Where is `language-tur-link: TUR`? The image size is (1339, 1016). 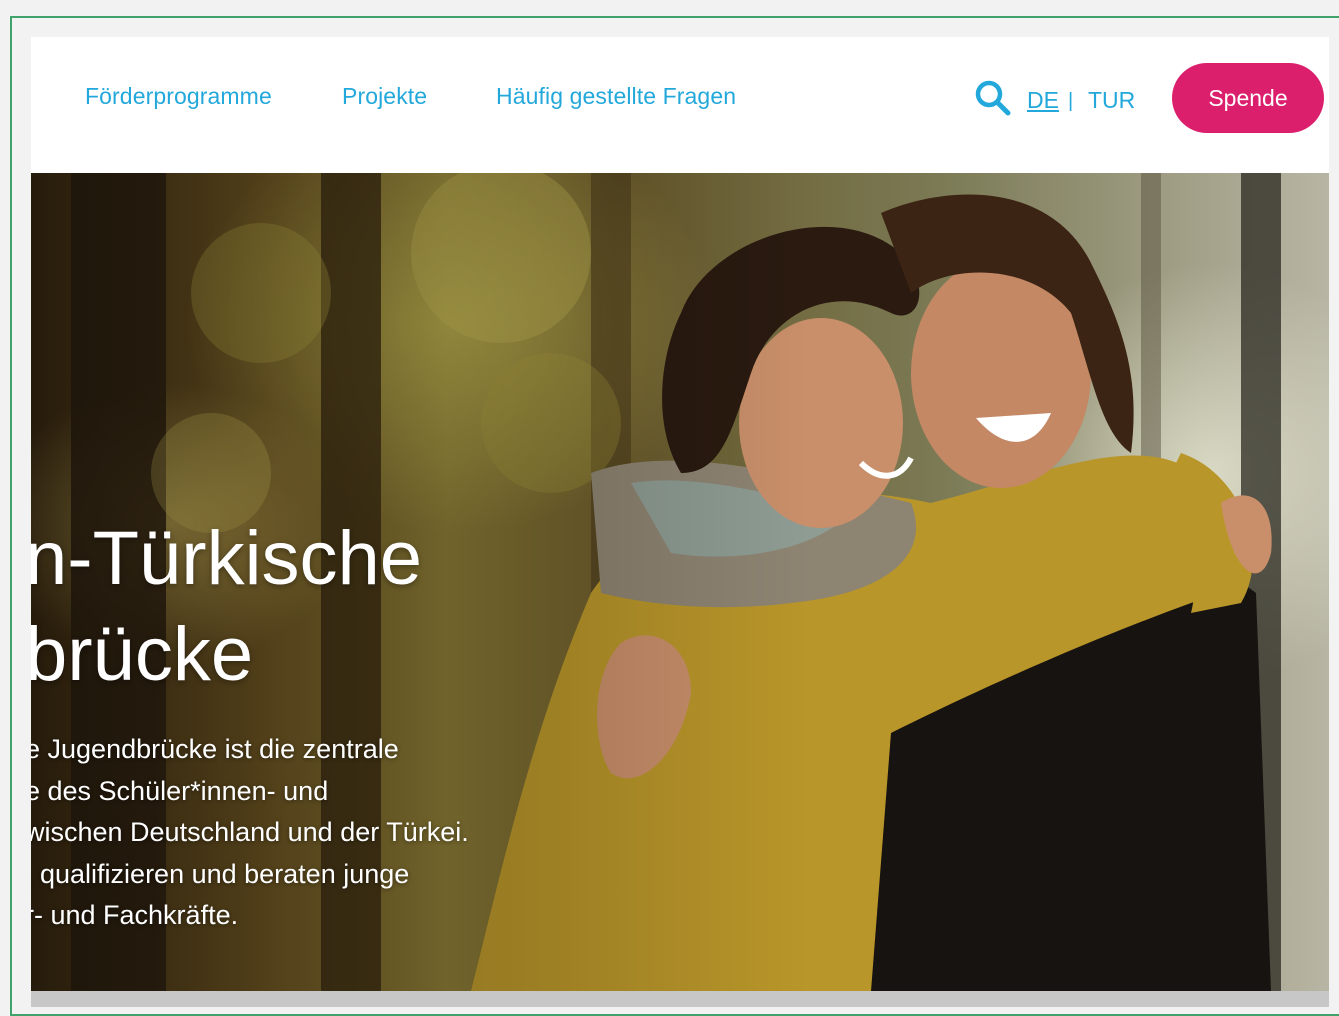
language-tur-link: TUR is located at coordinates (1111, 100).